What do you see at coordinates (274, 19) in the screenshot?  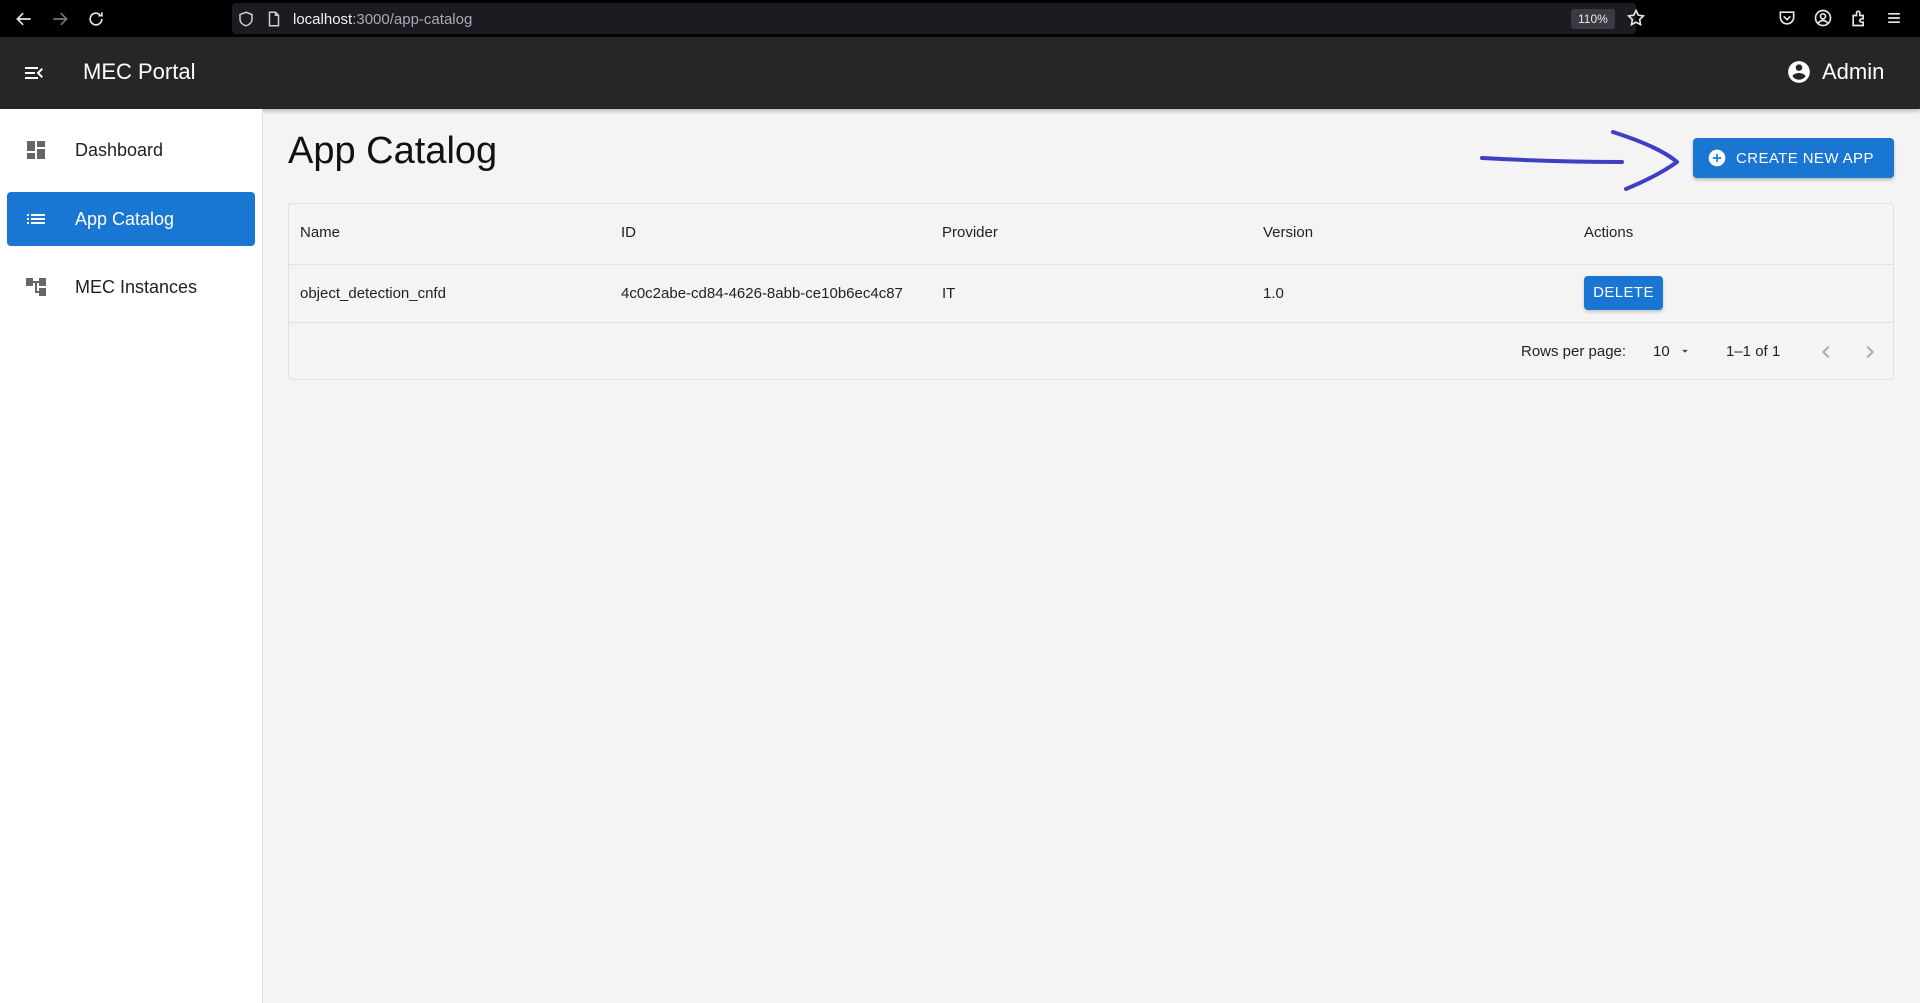 I see `page-icon` at bounding box center [274, 19].